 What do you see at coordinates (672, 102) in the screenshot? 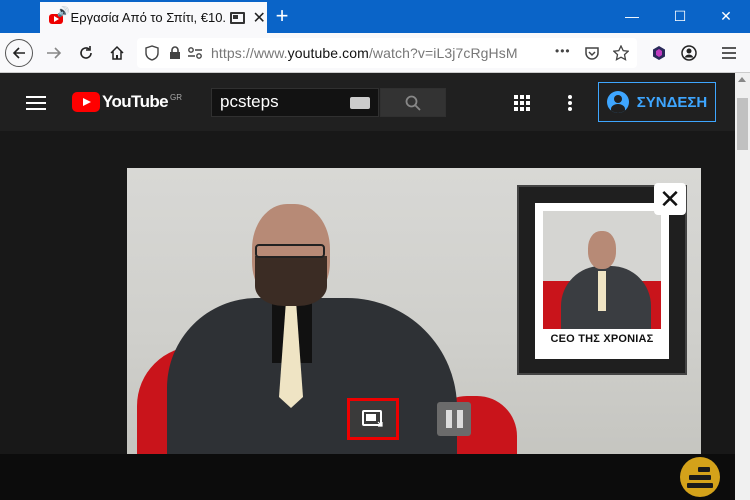
I see `signin-label: ΣΥΝΔΕΣΗ` at bounding box center [672, 102].